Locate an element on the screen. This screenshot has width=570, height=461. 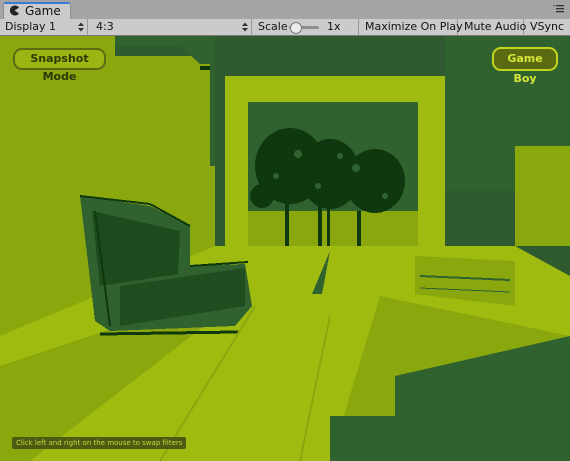
display-dropdown: Display 1 is located at coordinates (44, 27).